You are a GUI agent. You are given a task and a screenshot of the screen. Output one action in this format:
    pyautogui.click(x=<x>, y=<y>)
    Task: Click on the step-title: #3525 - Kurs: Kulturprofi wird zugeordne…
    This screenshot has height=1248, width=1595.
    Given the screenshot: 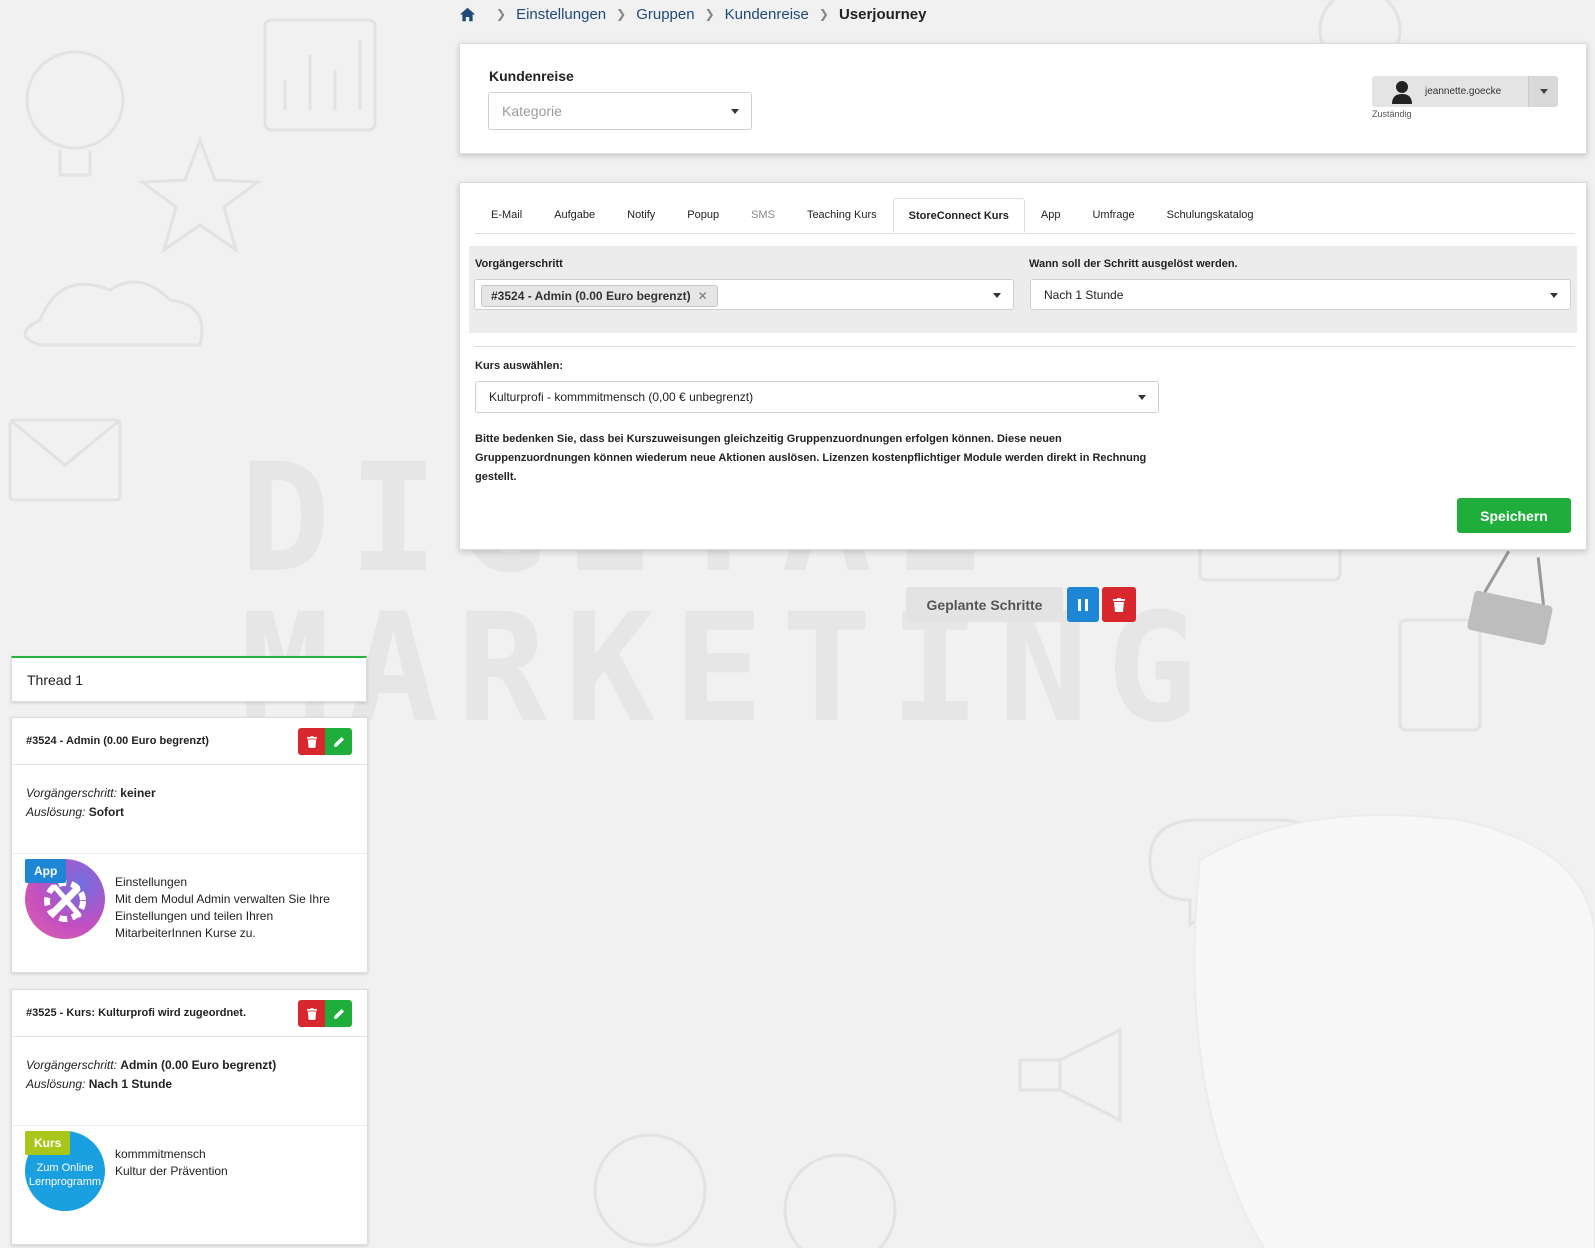 What is the action you would take?
    pyautogui.click(x=136, y=1013)
    